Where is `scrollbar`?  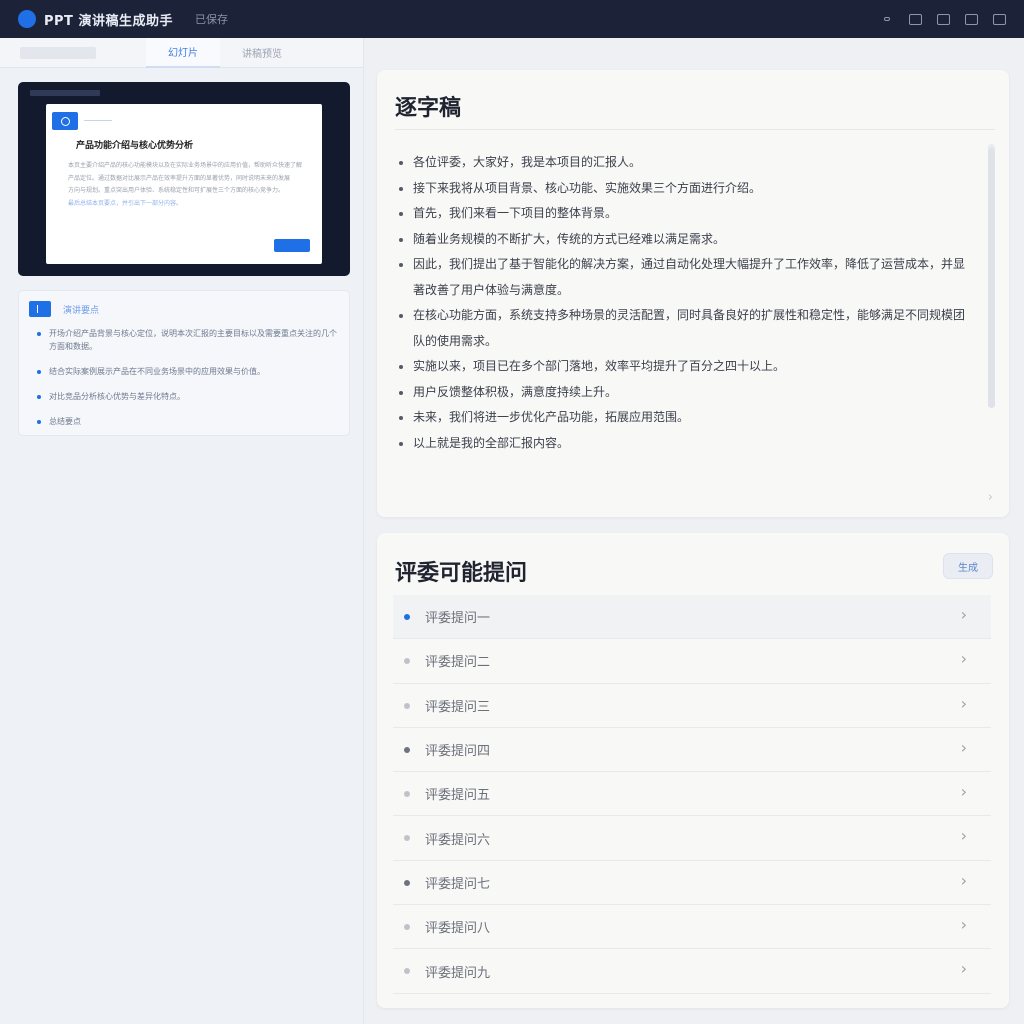 scrollbar is located at coordinates (991, 276).